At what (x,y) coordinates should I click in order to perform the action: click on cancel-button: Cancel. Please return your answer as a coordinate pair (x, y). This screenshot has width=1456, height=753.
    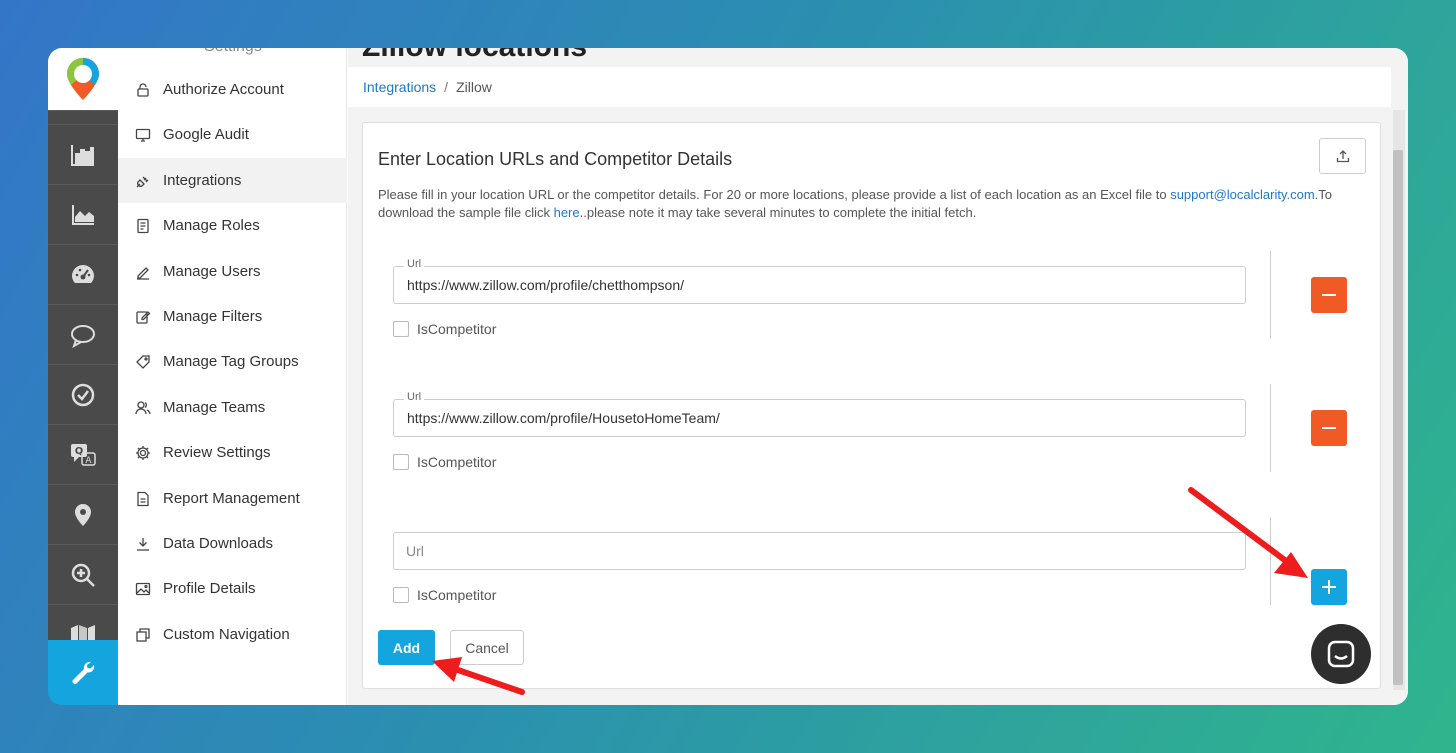
    Looking at the image, I should click on (487, 647).